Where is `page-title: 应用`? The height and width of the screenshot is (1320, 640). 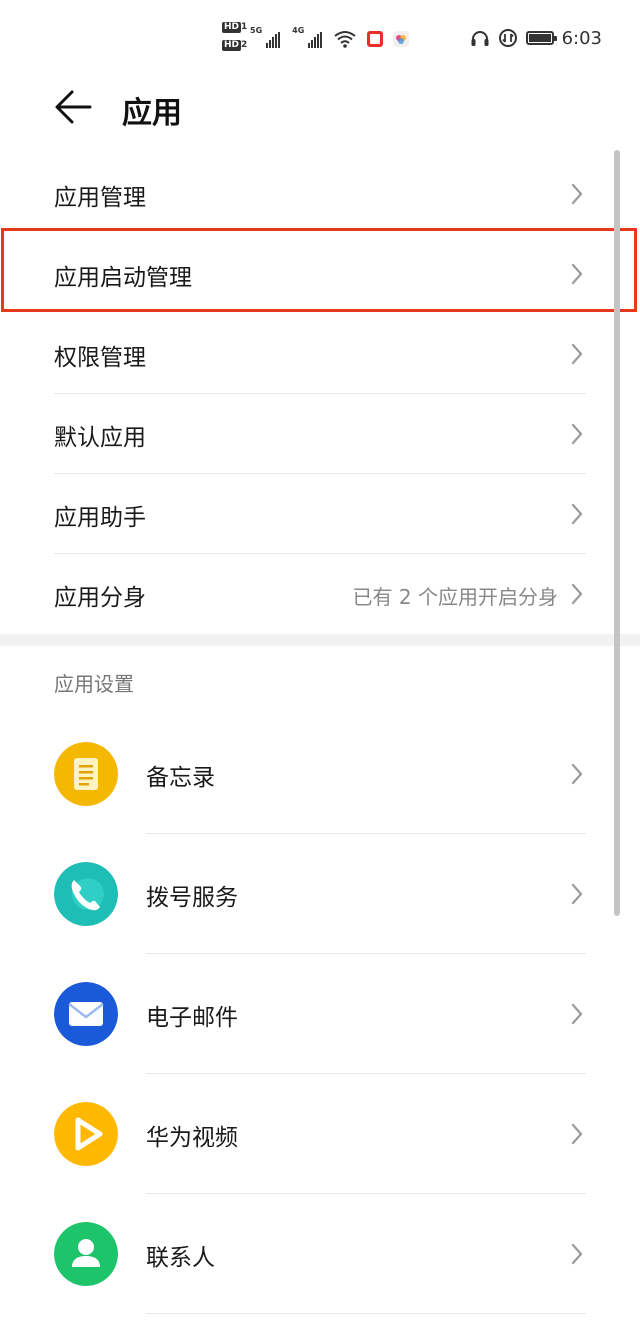 page-title: 应用 is located at coordinates (152, 113).